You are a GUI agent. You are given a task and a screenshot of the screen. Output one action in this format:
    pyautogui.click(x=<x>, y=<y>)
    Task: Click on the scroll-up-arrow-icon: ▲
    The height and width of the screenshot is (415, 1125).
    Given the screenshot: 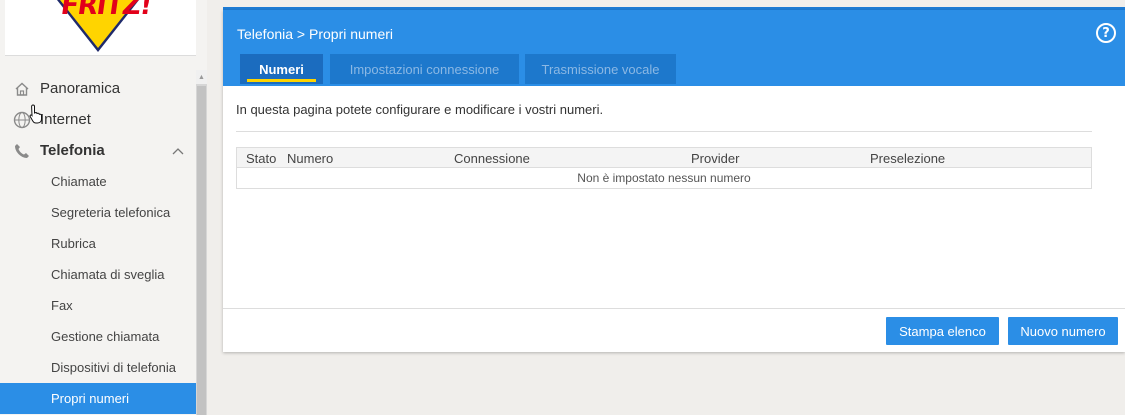 What is the action you would take?
    pyautogui.click(x=201, y=77)
    